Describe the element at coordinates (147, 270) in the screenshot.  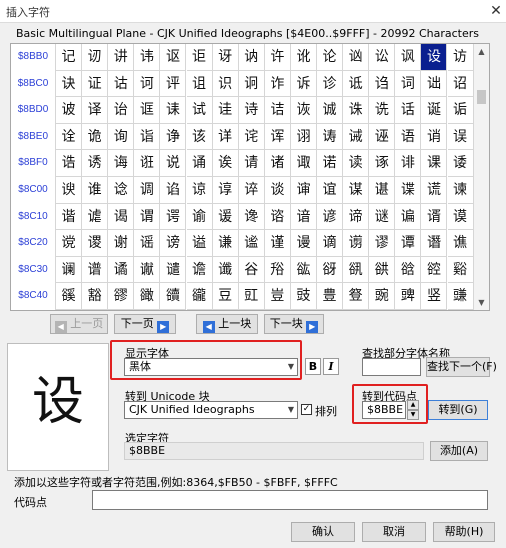
I see `grid-cell: 谳` at that location.